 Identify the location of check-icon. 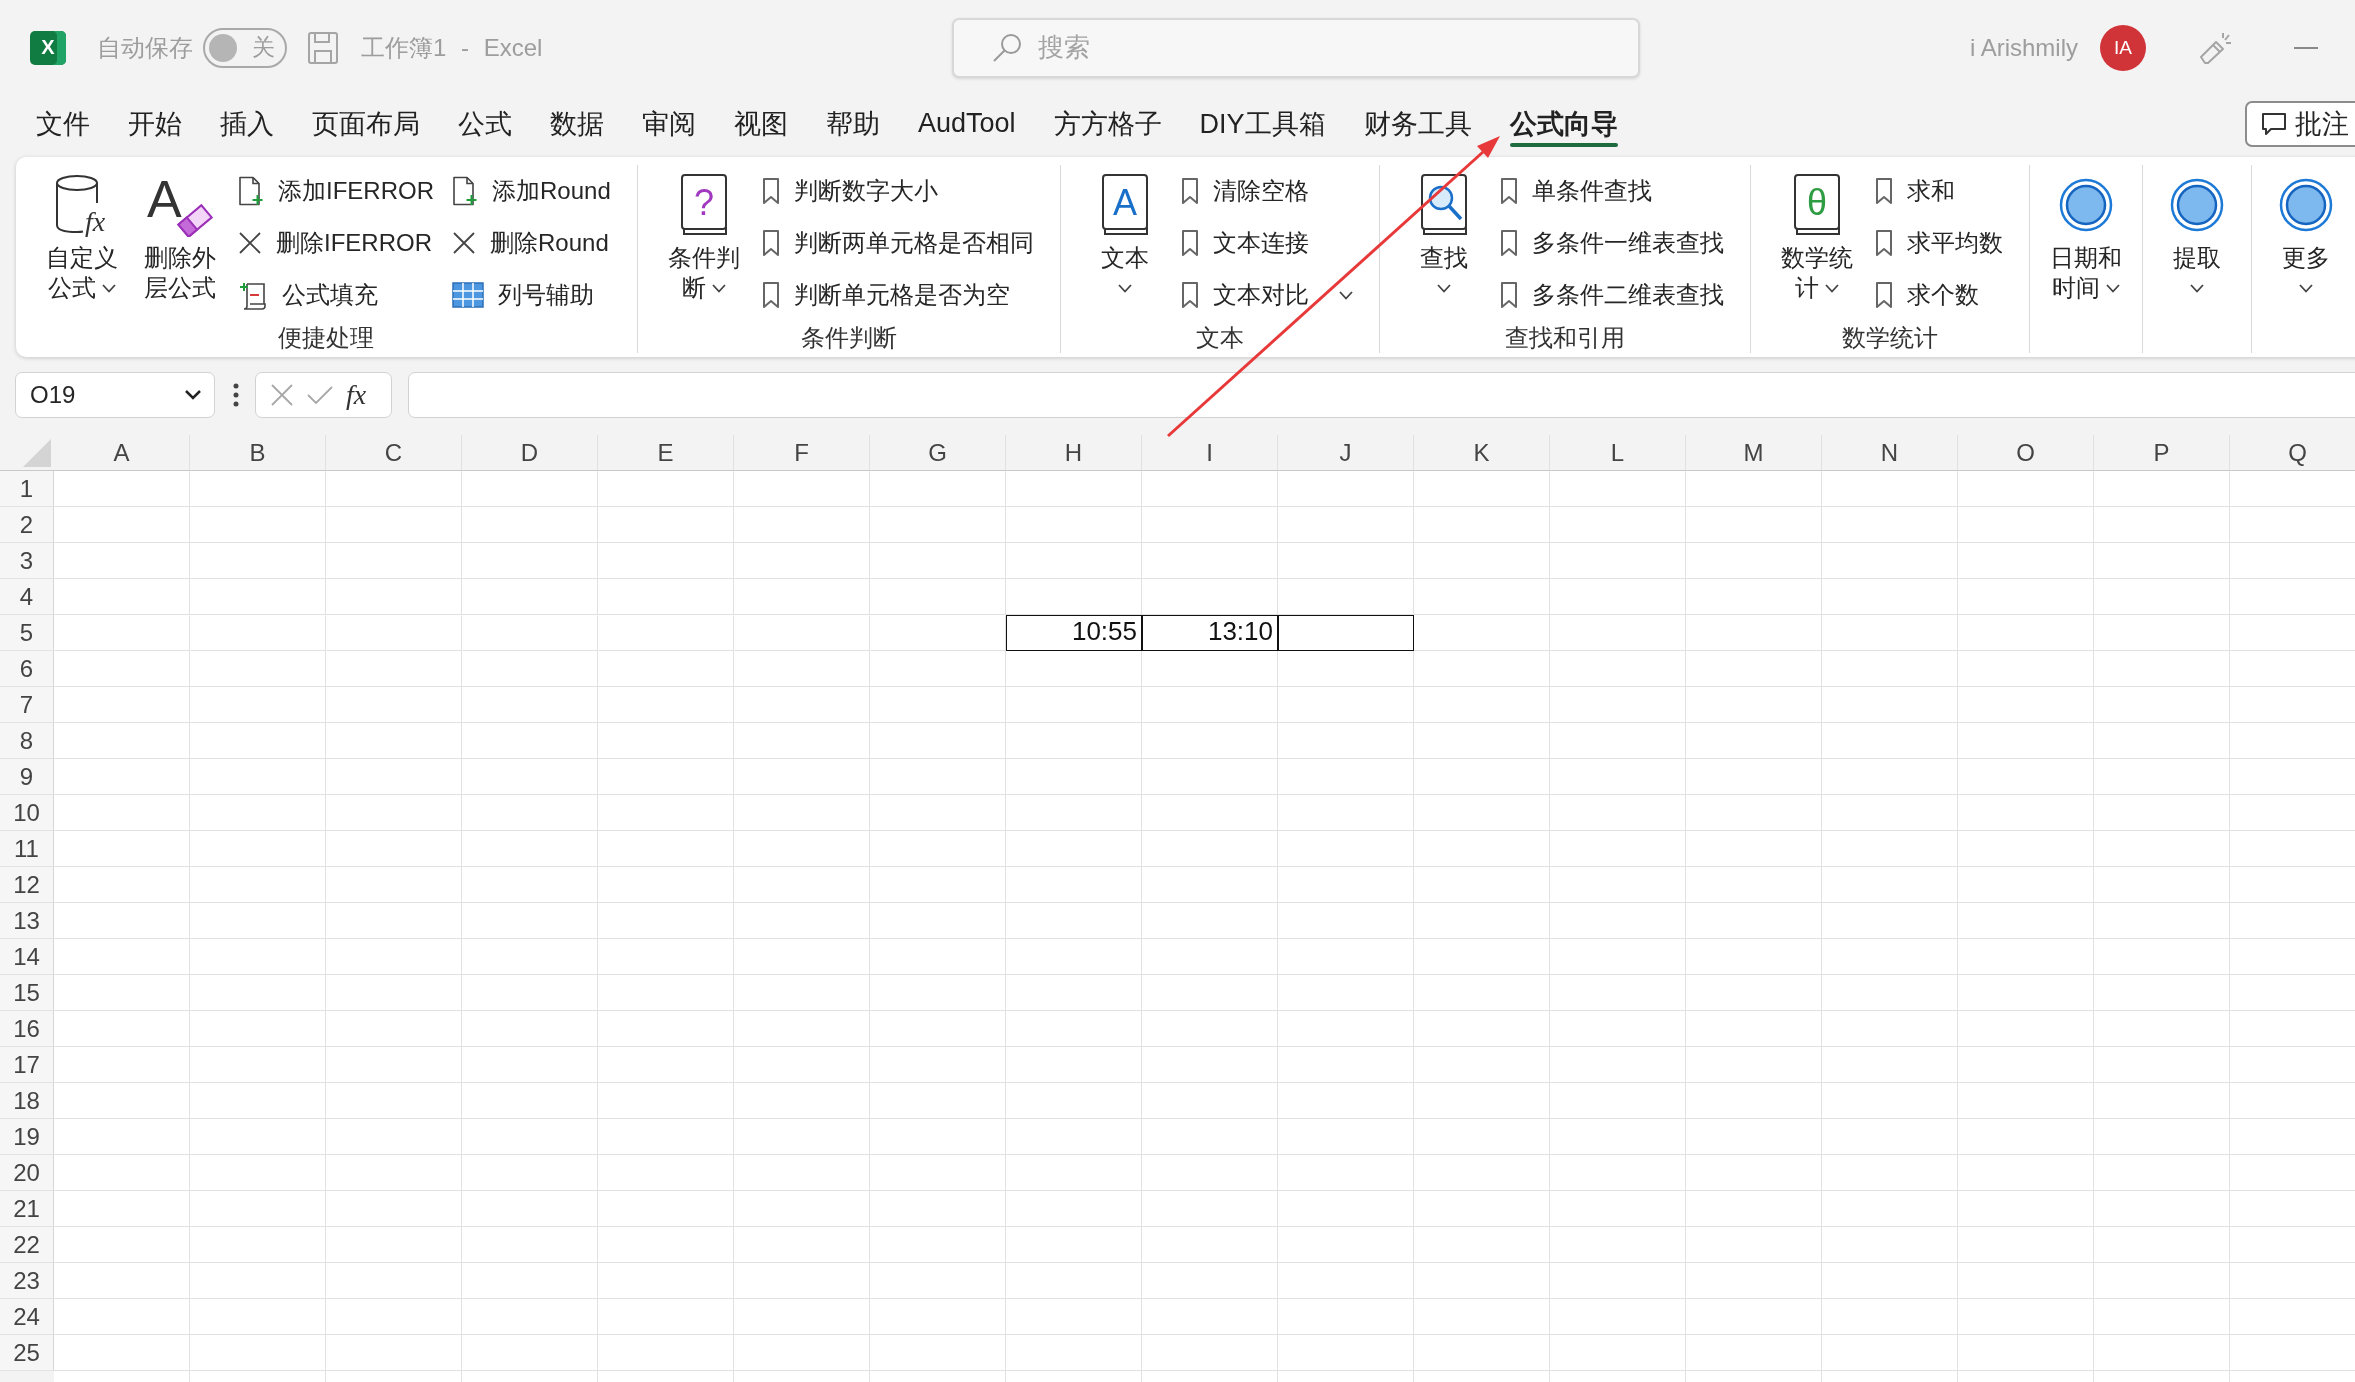
(320, 395).